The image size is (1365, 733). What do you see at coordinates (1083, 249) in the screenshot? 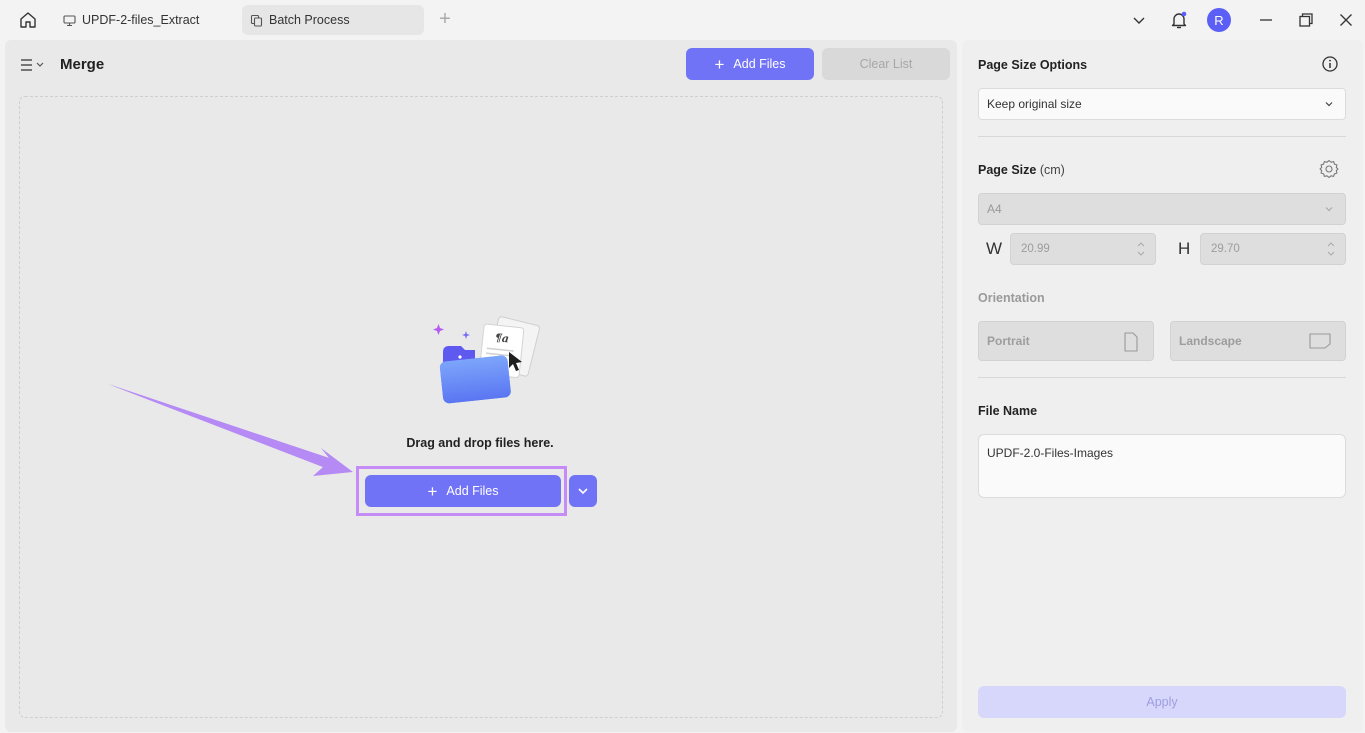
I see `width-input: 20.99` at bounding box center [1083, 249].